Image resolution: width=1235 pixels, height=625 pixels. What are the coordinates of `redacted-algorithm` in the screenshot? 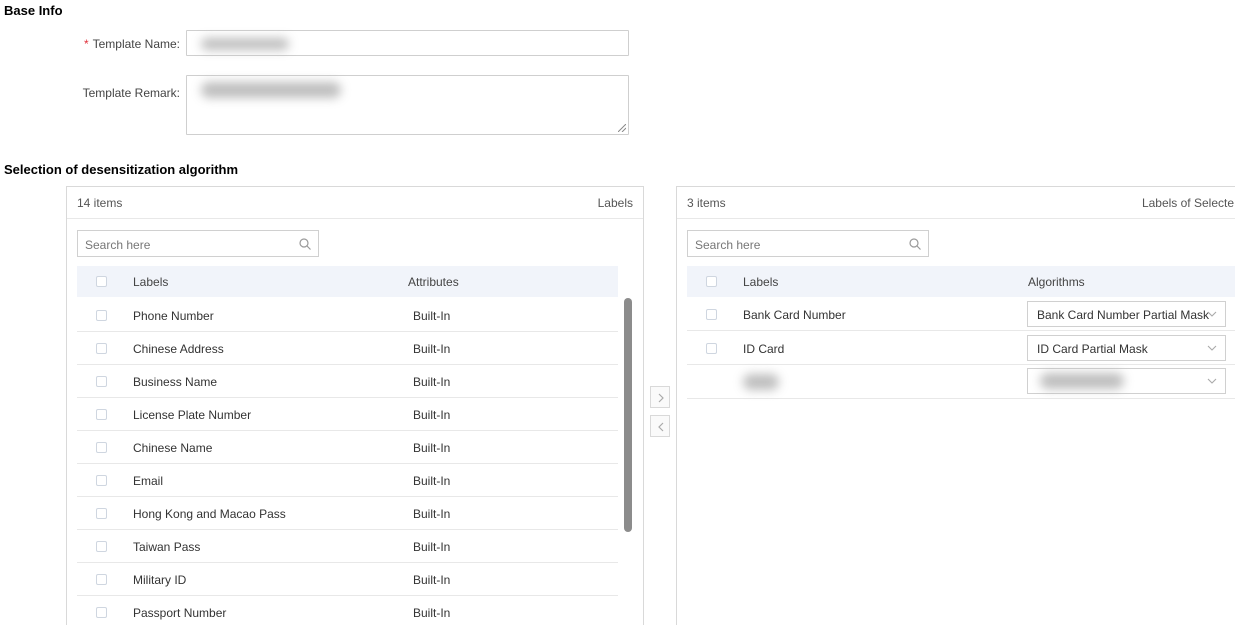 It's located at (1082, 381).